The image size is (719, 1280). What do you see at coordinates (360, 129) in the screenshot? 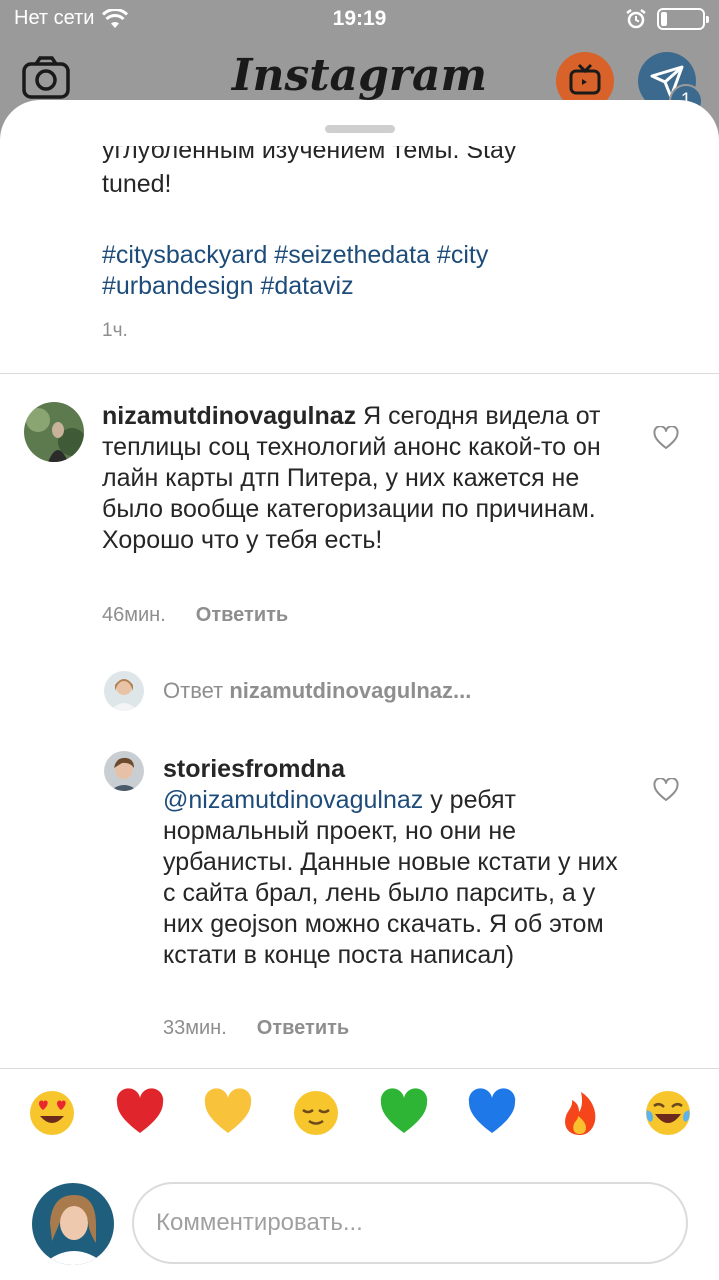
I see `sheet-grabber` at bounding box center [360, 129].